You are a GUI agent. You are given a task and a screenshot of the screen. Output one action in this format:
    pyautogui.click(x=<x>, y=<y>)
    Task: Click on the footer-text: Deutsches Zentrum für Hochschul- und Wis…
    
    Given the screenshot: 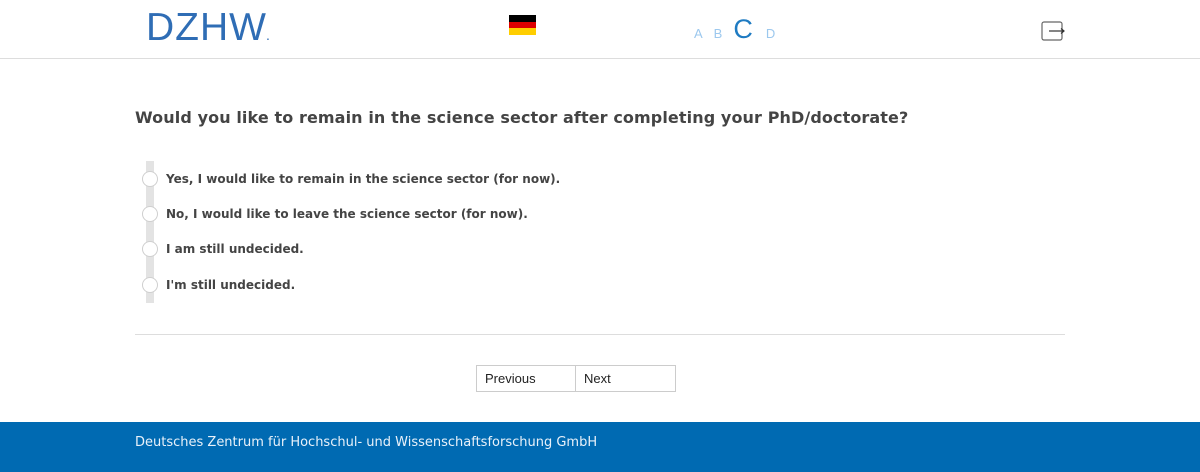 What is the action you would take?
    pyautogui.click(x=366, y=442)
    